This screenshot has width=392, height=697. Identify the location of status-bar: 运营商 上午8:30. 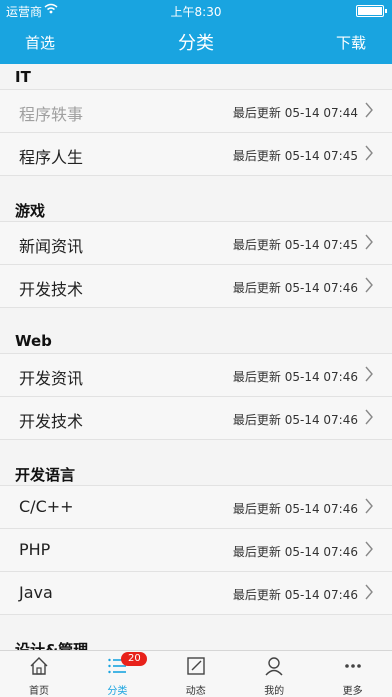
(196, 10).